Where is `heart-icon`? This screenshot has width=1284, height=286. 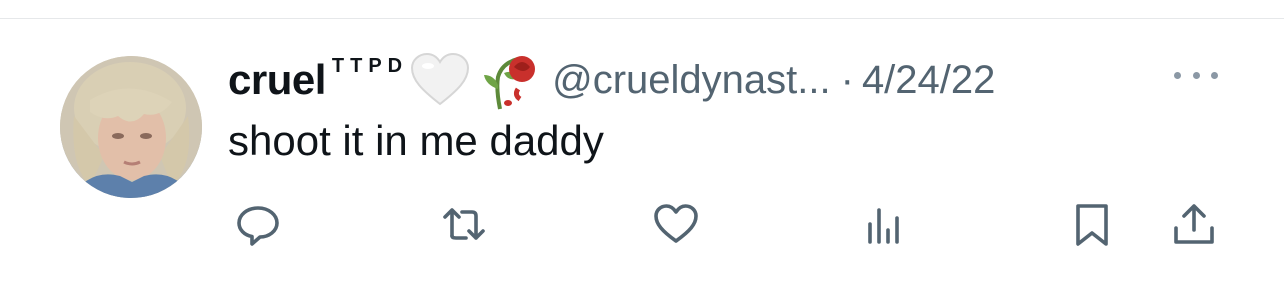 heart-icon is located at coordinates (676, 223).